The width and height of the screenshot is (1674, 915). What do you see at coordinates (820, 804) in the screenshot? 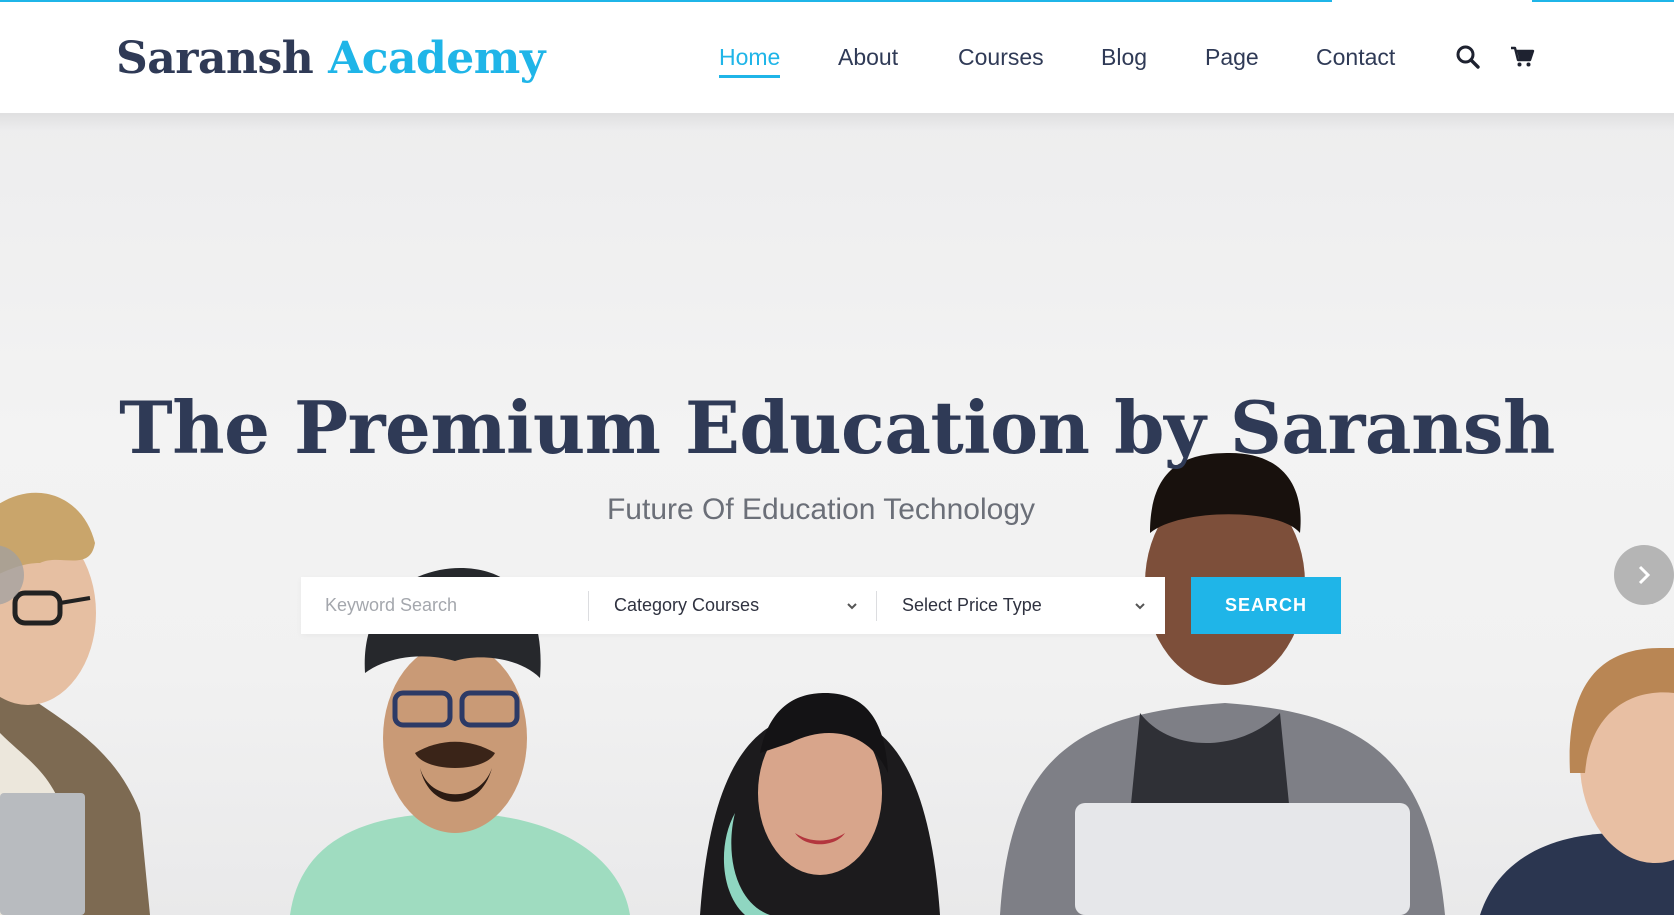
I see `person-center` at bounding box center [820, 804].